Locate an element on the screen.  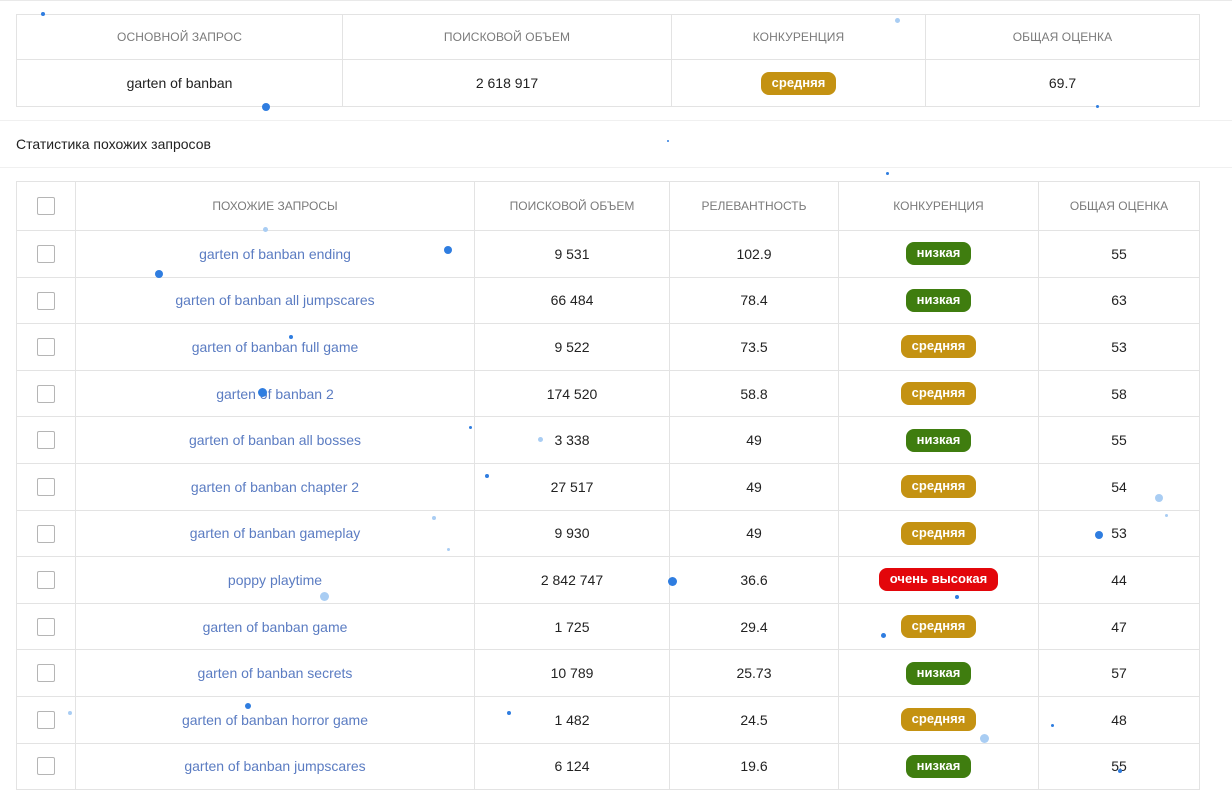
similar-query-link: garten of banban 2 is located at coordinates (275, 393).